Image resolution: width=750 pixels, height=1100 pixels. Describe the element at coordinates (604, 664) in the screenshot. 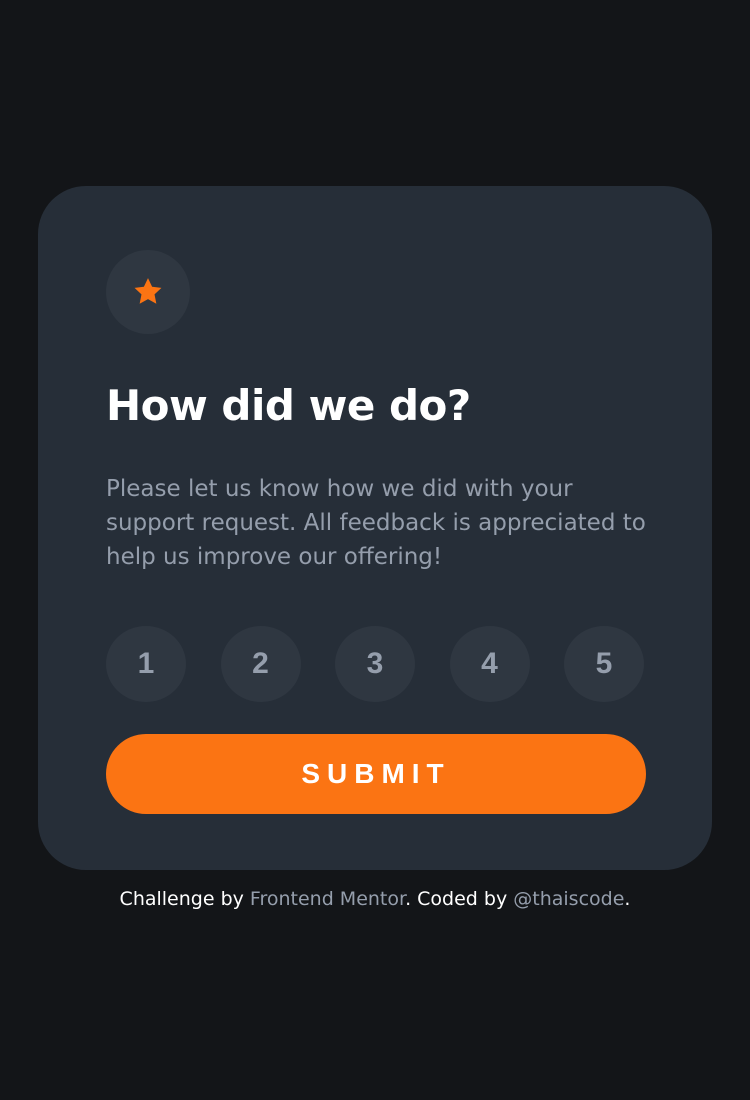

I see `rating-5-button: 5` at that location.